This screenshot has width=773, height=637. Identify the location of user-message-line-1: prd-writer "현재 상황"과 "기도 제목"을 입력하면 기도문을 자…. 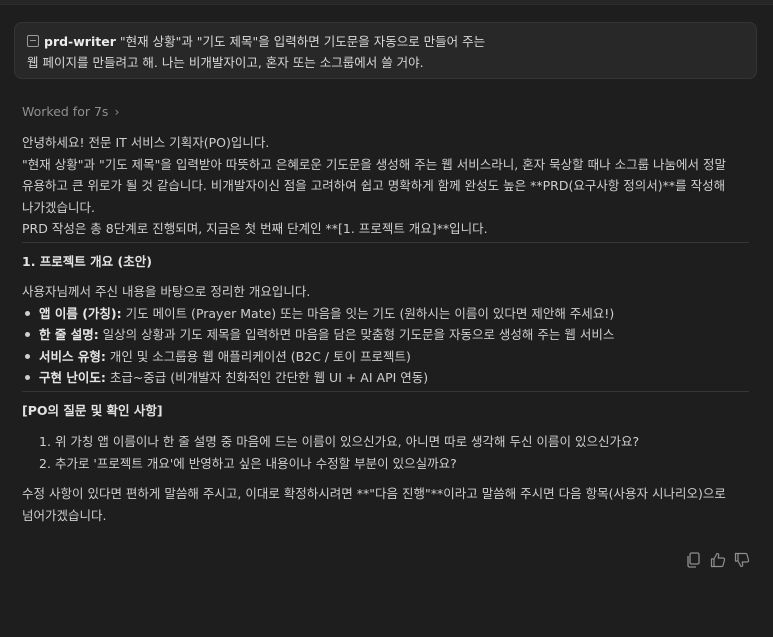
(385, 41).